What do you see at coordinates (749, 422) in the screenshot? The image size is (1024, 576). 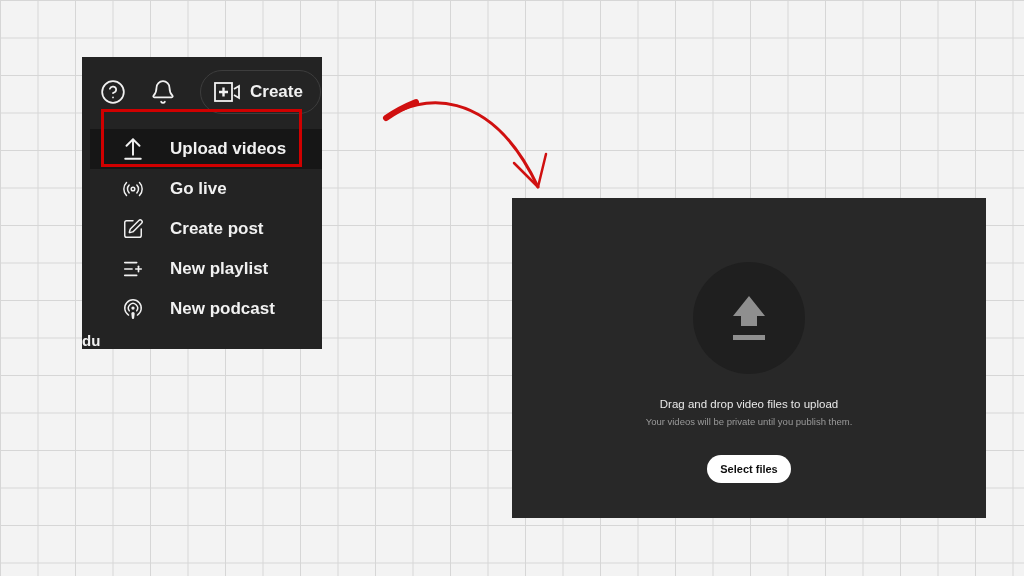 I see `privacy-note: Your videos will be private until you publish them.` at bounding box center [749, 422].